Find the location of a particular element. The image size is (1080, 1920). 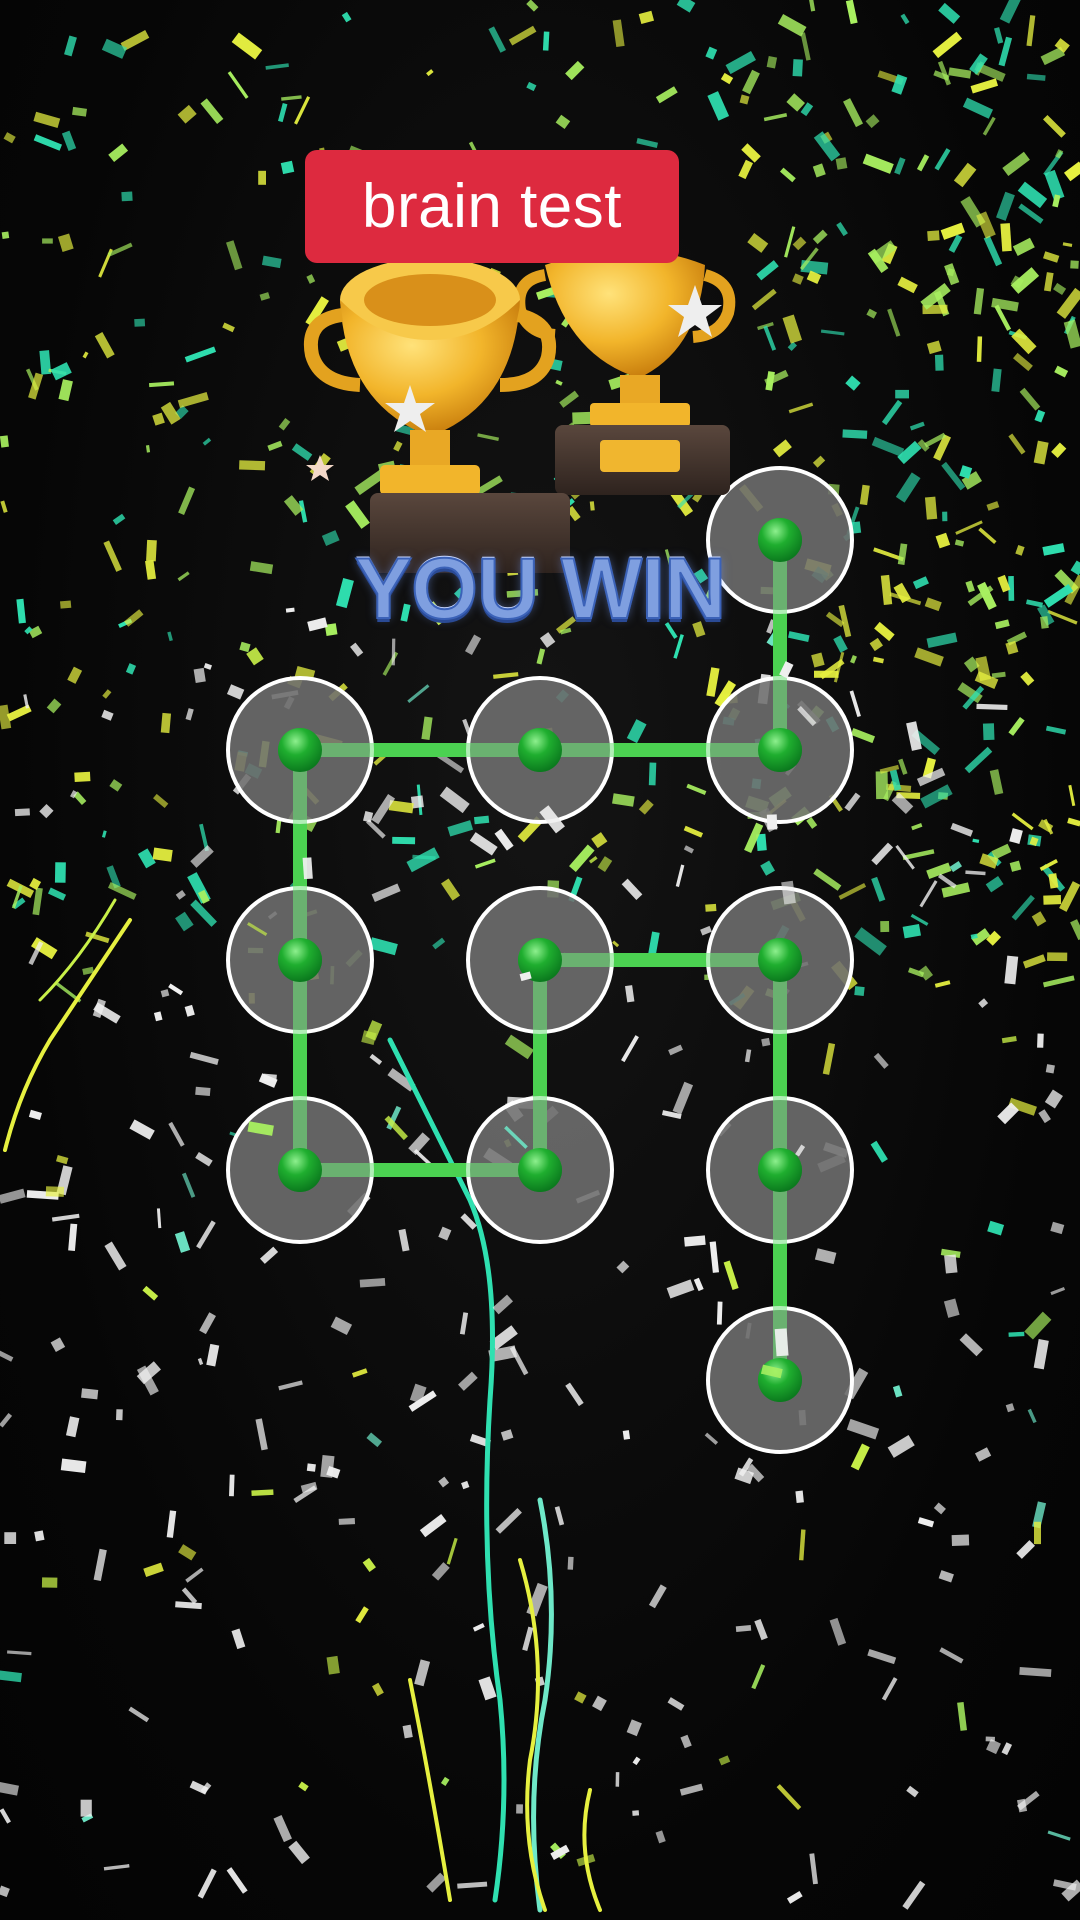

game-title: brain test is located at coordinates (492, 206).